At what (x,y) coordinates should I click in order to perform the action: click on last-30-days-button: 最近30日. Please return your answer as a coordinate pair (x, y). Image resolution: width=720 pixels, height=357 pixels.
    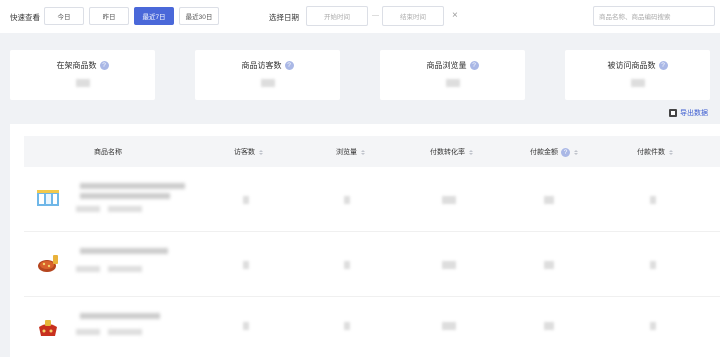
    Looking at the image, I should click on (199, 16).